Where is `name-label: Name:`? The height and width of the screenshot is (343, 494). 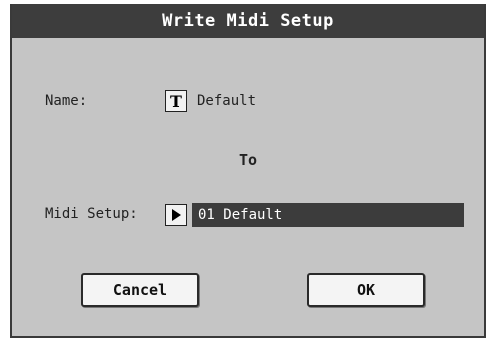 name-label: Name: is located at coordinates (66, 101).